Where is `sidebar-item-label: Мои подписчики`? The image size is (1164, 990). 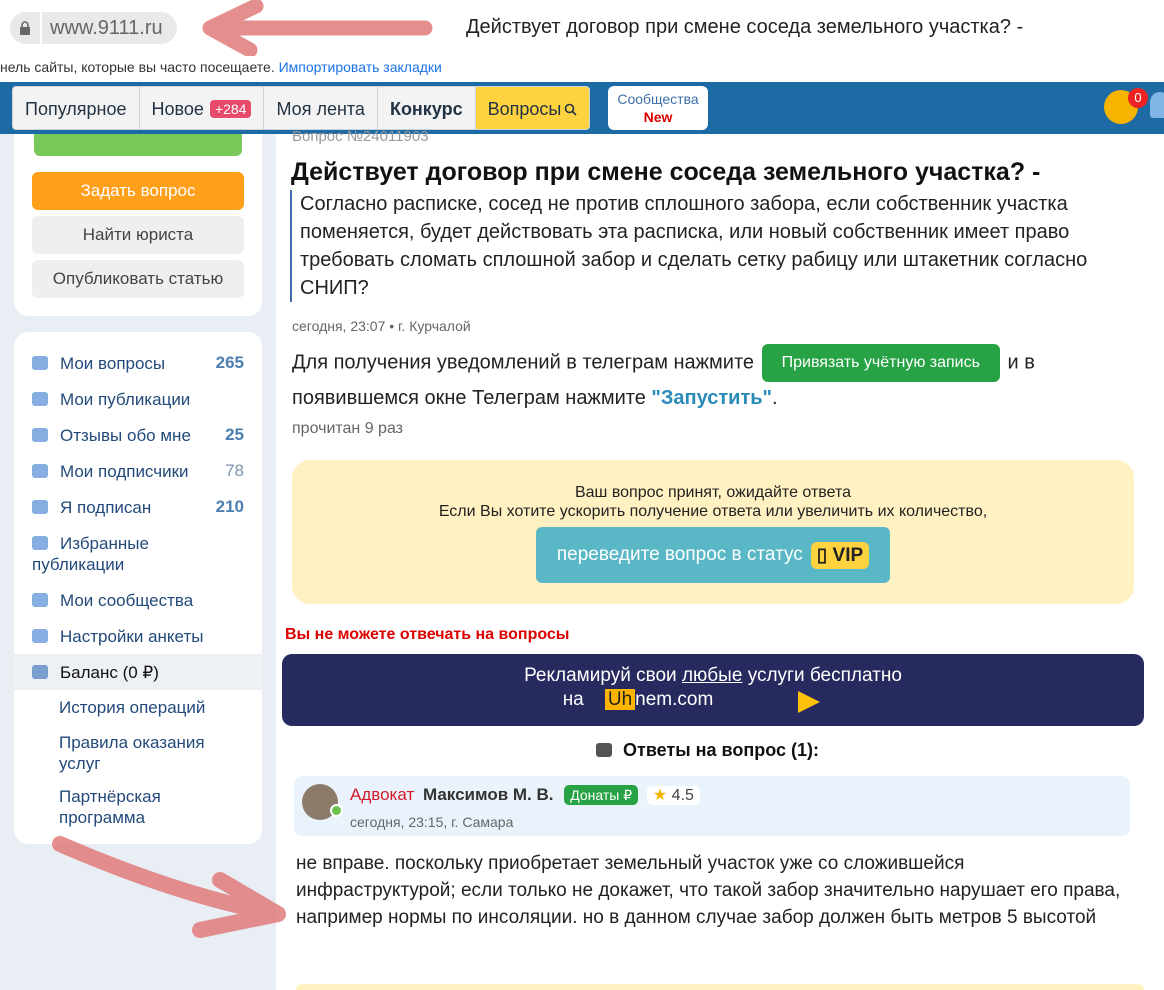
sidebar-item-label: Мои подписчики is located at coordinates (124, 471).